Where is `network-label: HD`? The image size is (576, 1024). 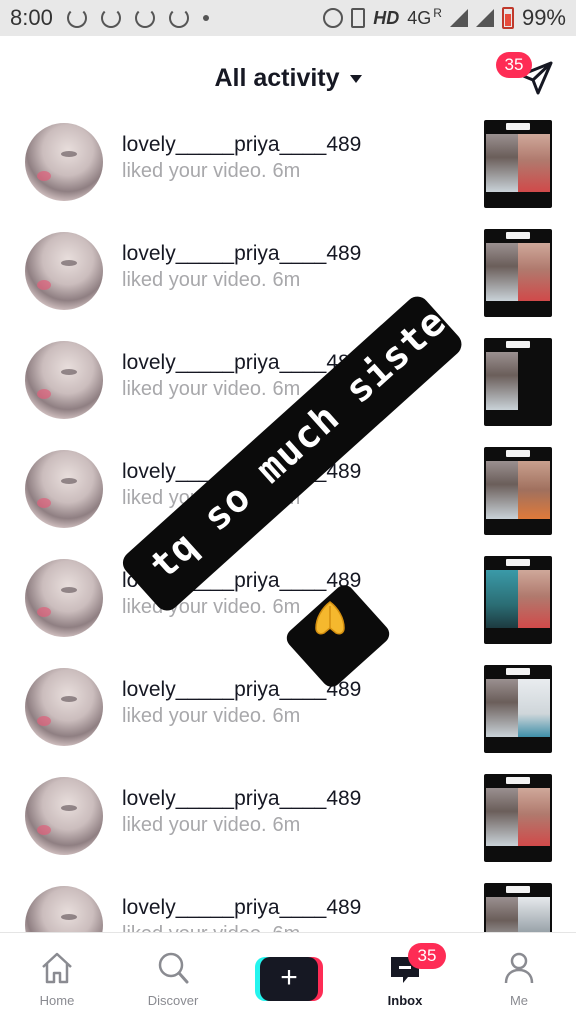 network-label: HD is located at coordinates (386, 17).